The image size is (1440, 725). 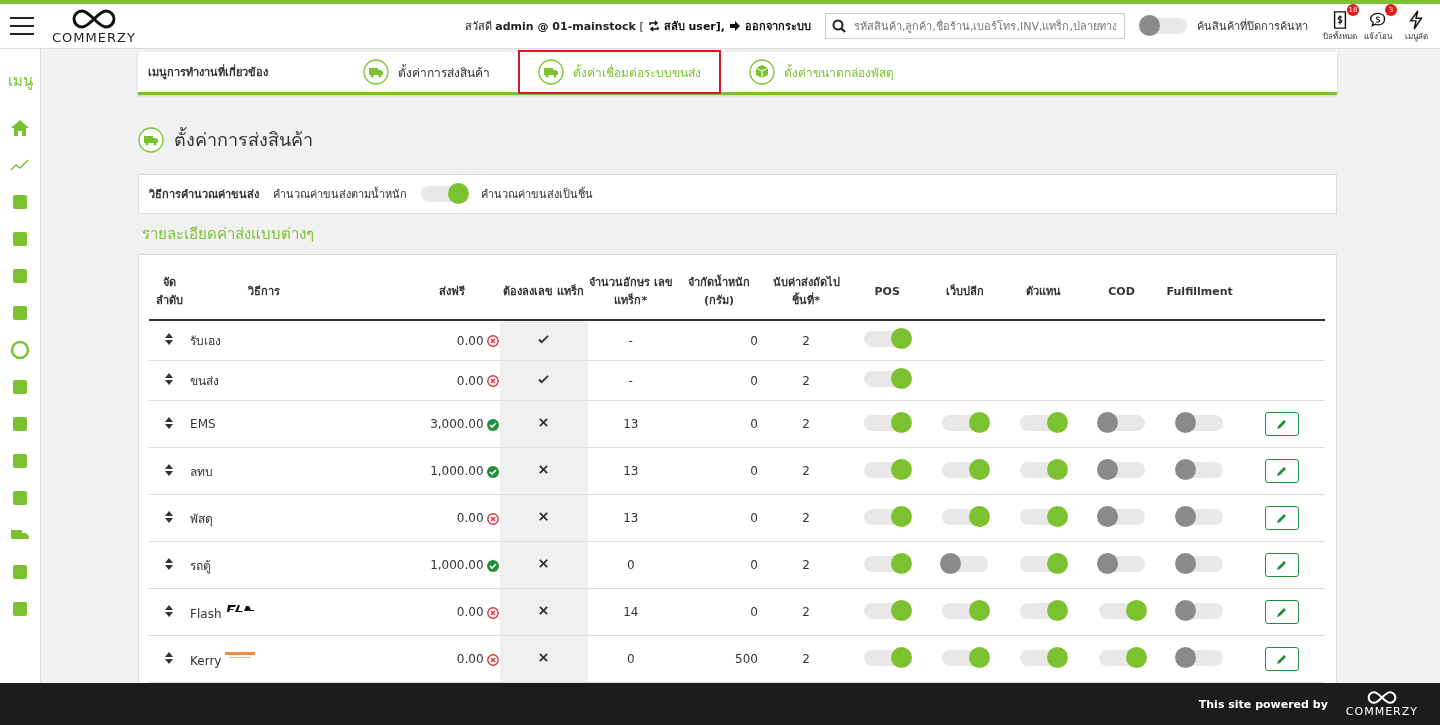 What do you see at coordinates (444, 194) in the screenshot?
I see `calc-method-toggle` at bounding box center [444, 194].